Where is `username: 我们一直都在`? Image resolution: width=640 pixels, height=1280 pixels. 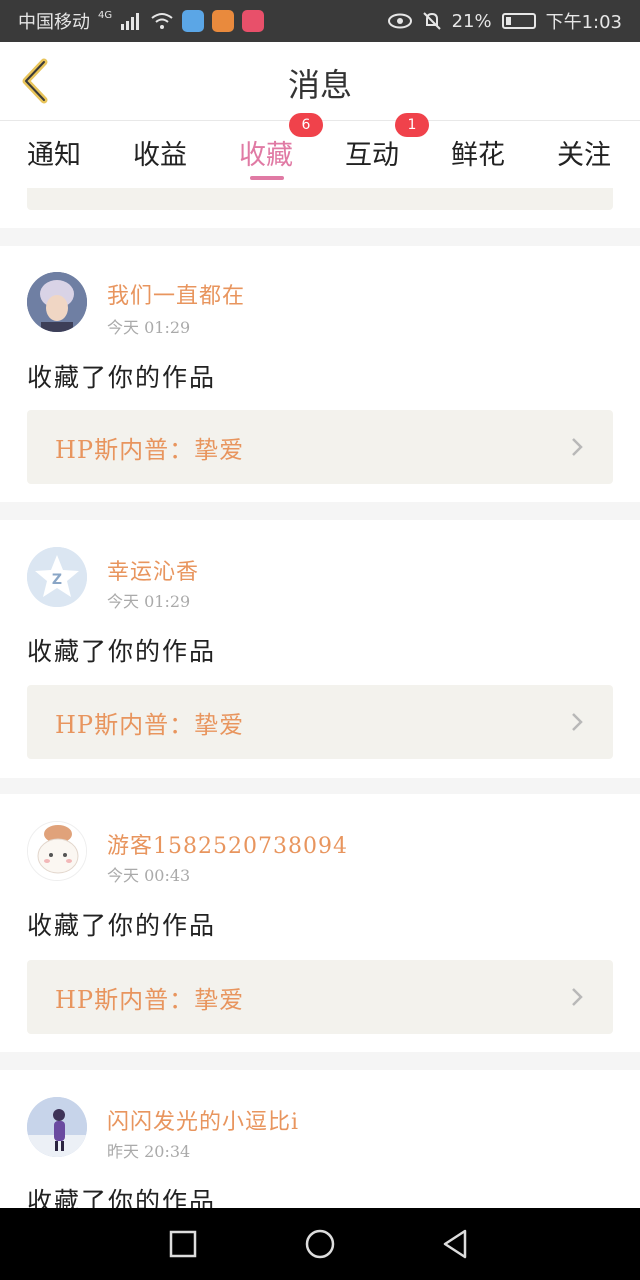
username: 我们一直都在 is located at coordinates (176, 294).